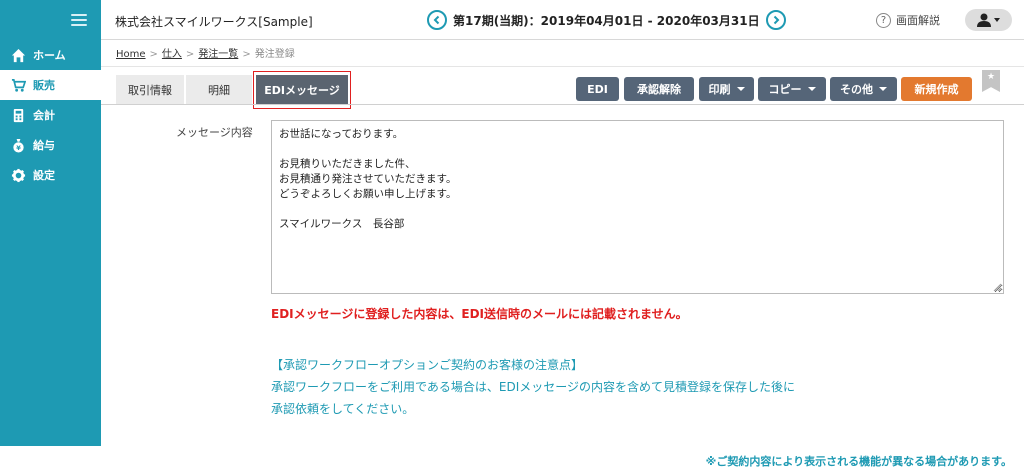 This screenshot has width=1024, height=474. I want to click on chevron-left-icon, so click(436, 20).